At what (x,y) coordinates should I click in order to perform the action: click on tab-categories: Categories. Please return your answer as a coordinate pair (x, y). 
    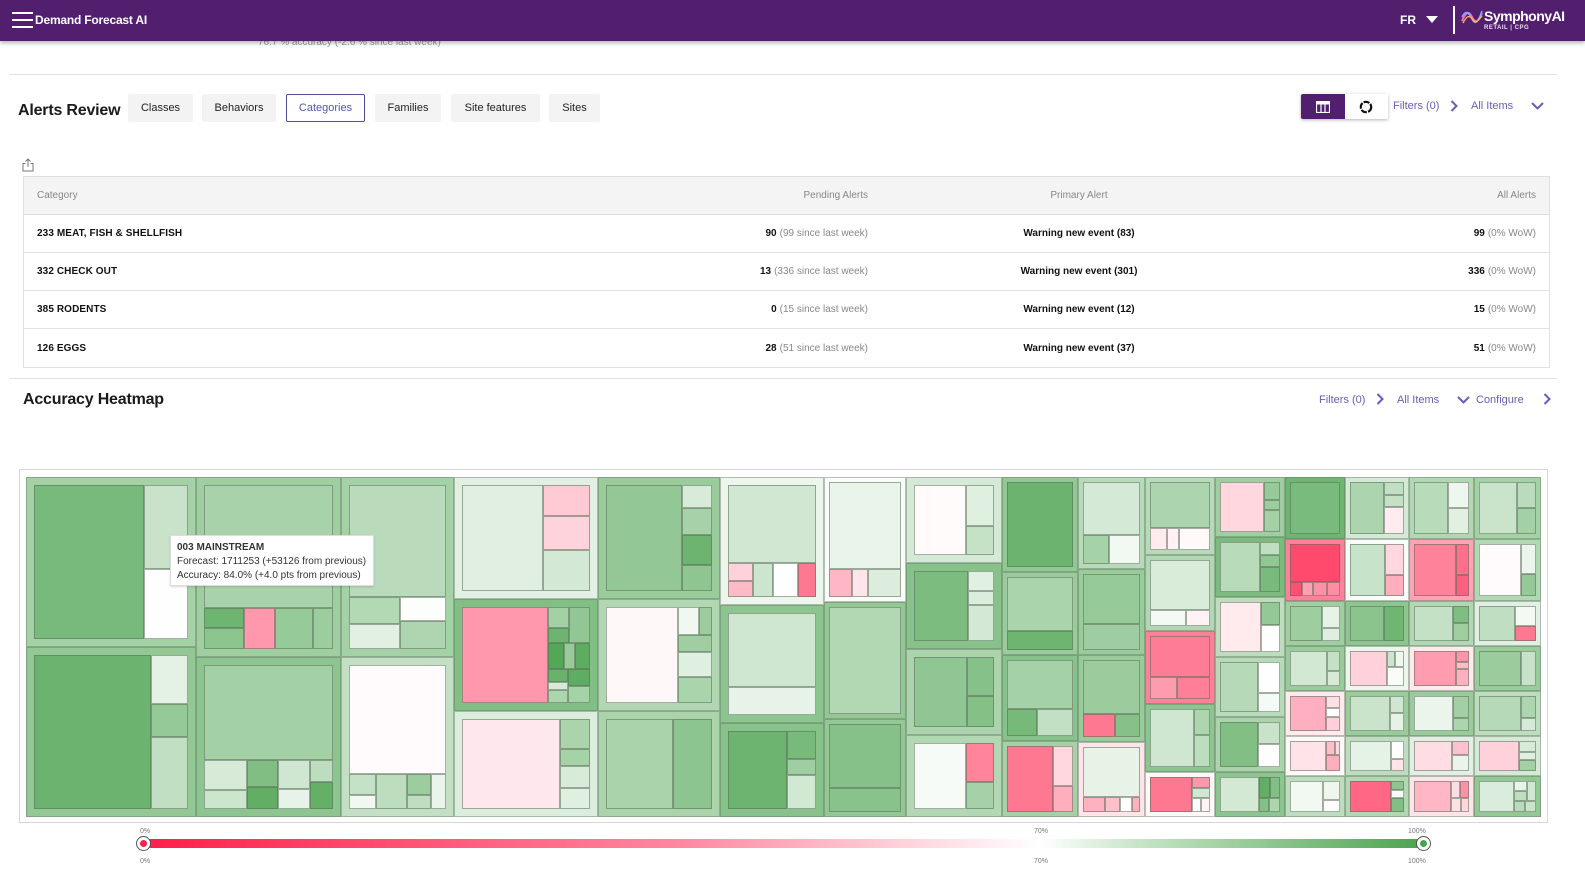
    Looking at the image, I should click on (325, 108).